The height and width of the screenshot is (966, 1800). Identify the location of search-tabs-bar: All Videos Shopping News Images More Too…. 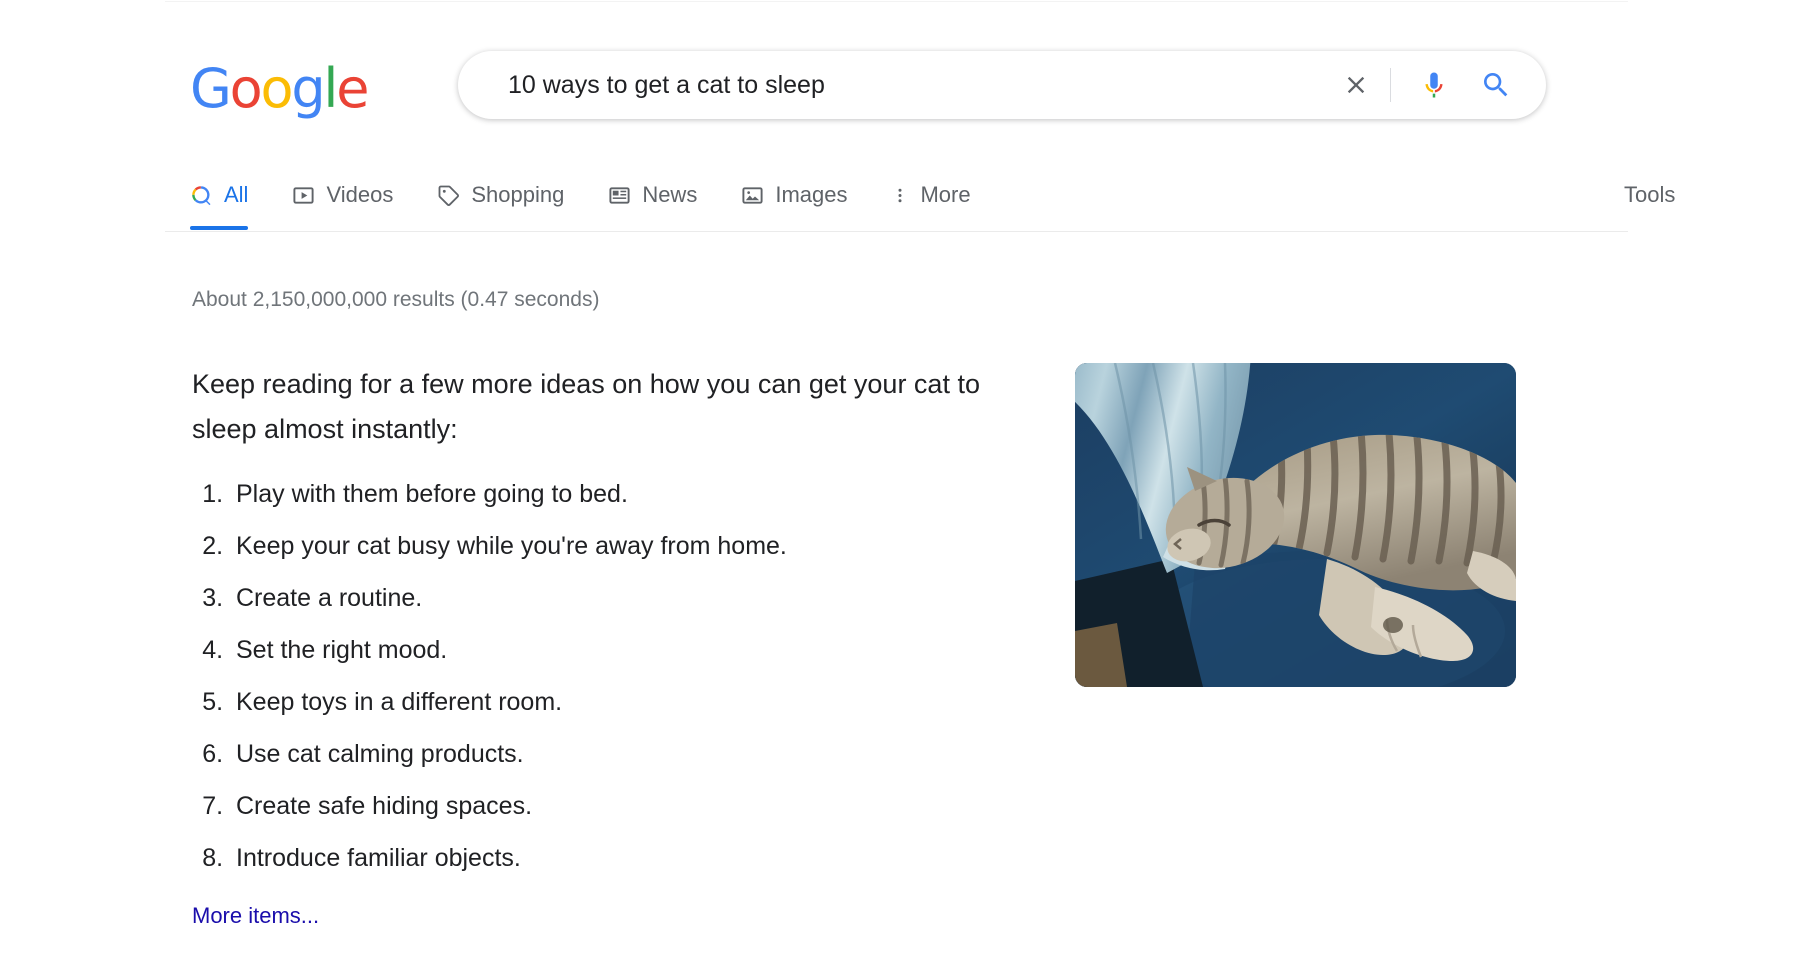
(900, 196).